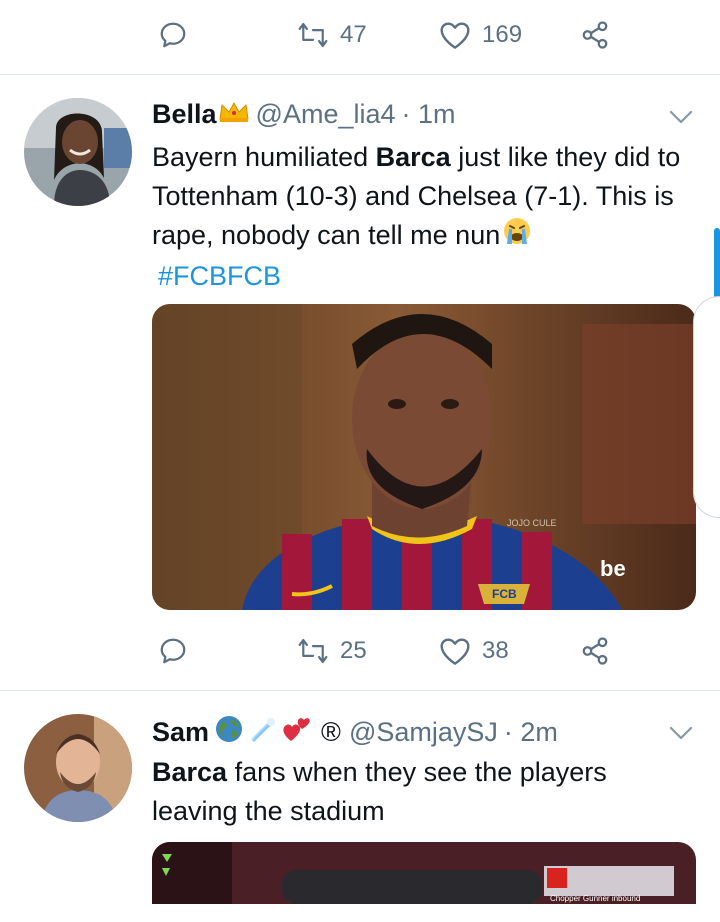  I want to click on tweet-time: · 2m, so click(530, 732).